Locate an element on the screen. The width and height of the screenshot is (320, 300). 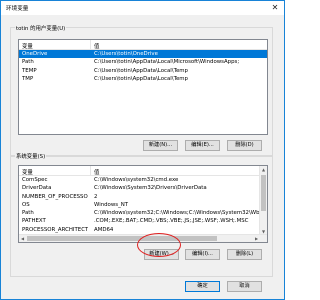
list-item: TMP C:\Users\totin\AppData\Local\Temp is located at coordinates (143, 79).